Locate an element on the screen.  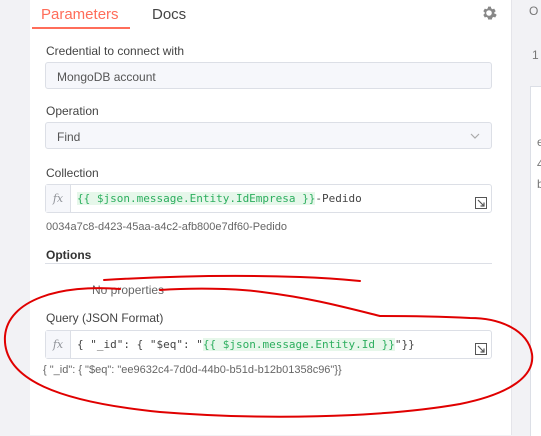
output-text-line: e is located at coordinates (539, 142).